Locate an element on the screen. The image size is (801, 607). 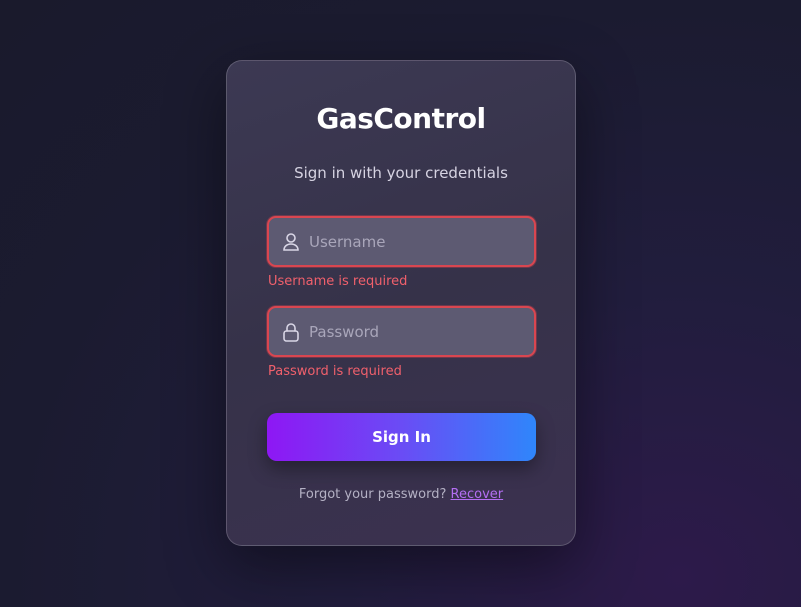
recover-prompt: Forgot your password? Recover is located at coordinates (401, 494).